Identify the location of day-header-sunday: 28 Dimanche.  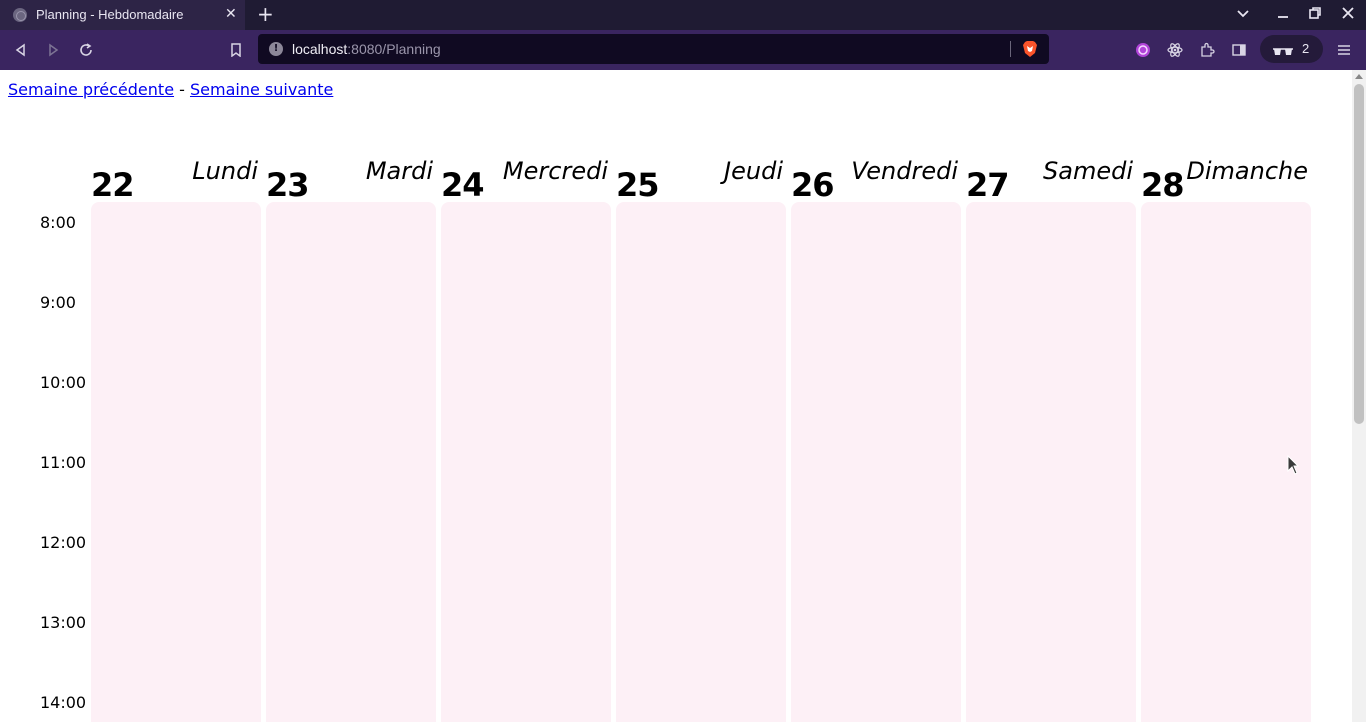
(1228, 180).